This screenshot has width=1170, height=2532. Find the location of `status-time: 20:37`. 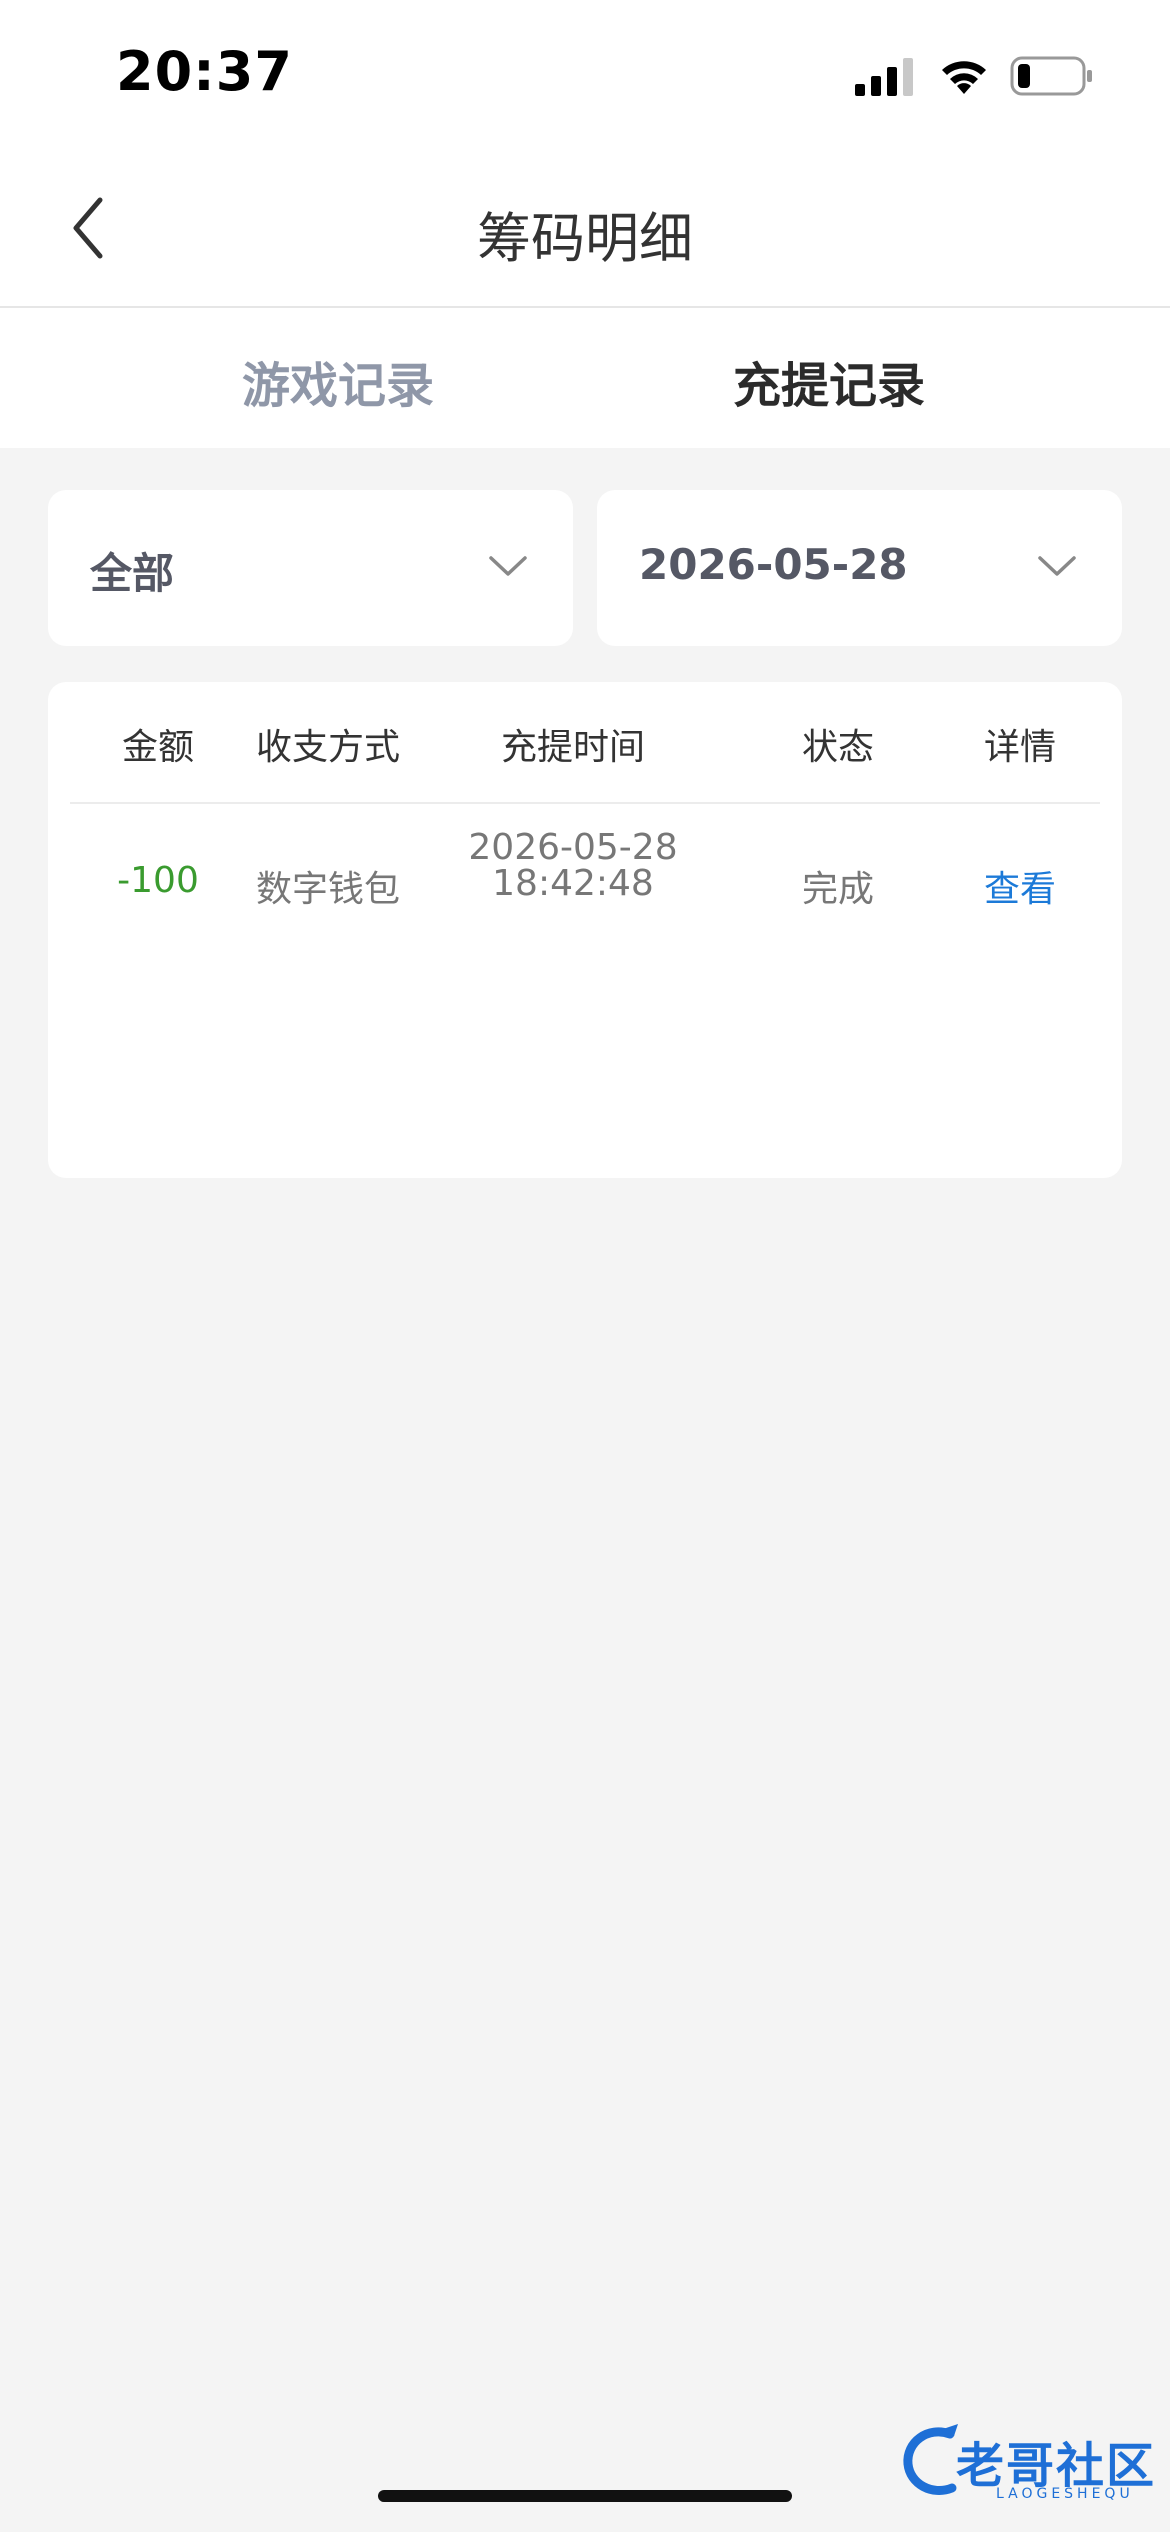

status-time: 20:37 is located at coordinates (204, 71).